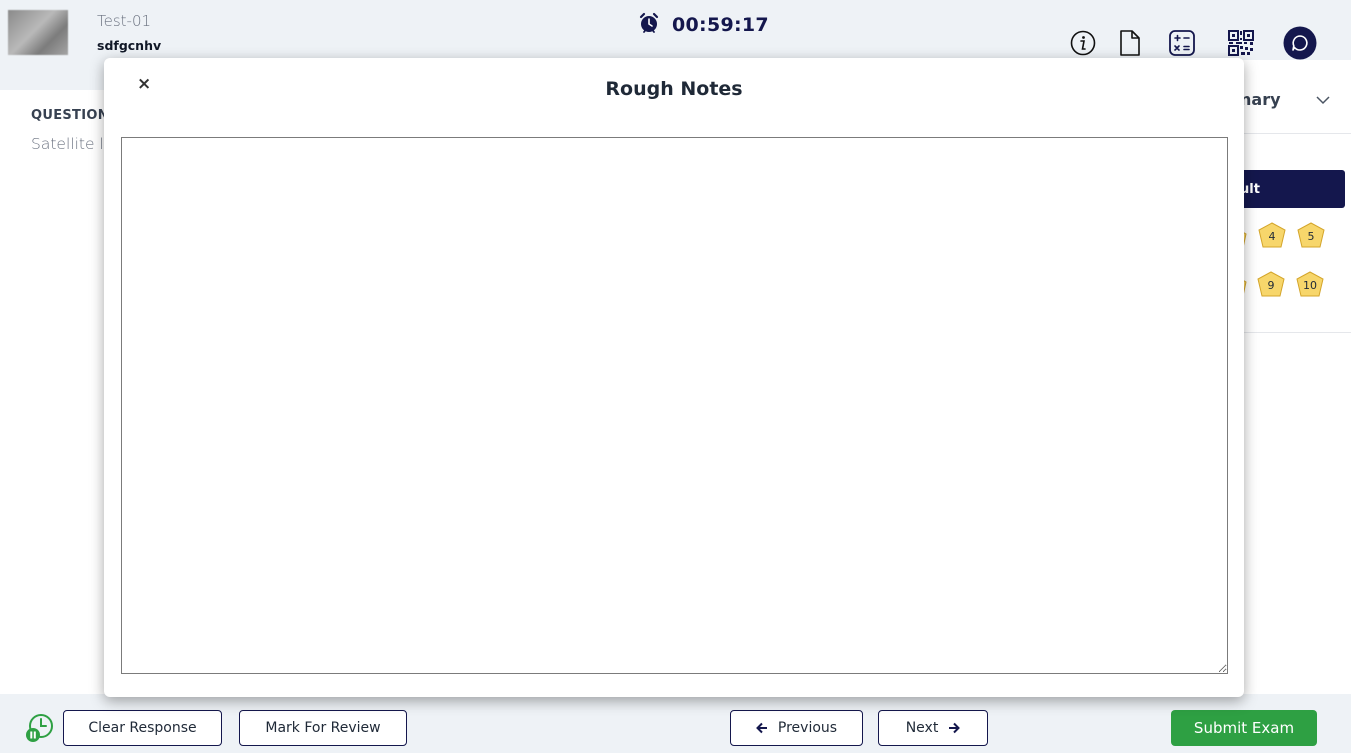 This screenshot has height=753, width=1351. I want to click on qr-code-icon, so click(1241, 43).